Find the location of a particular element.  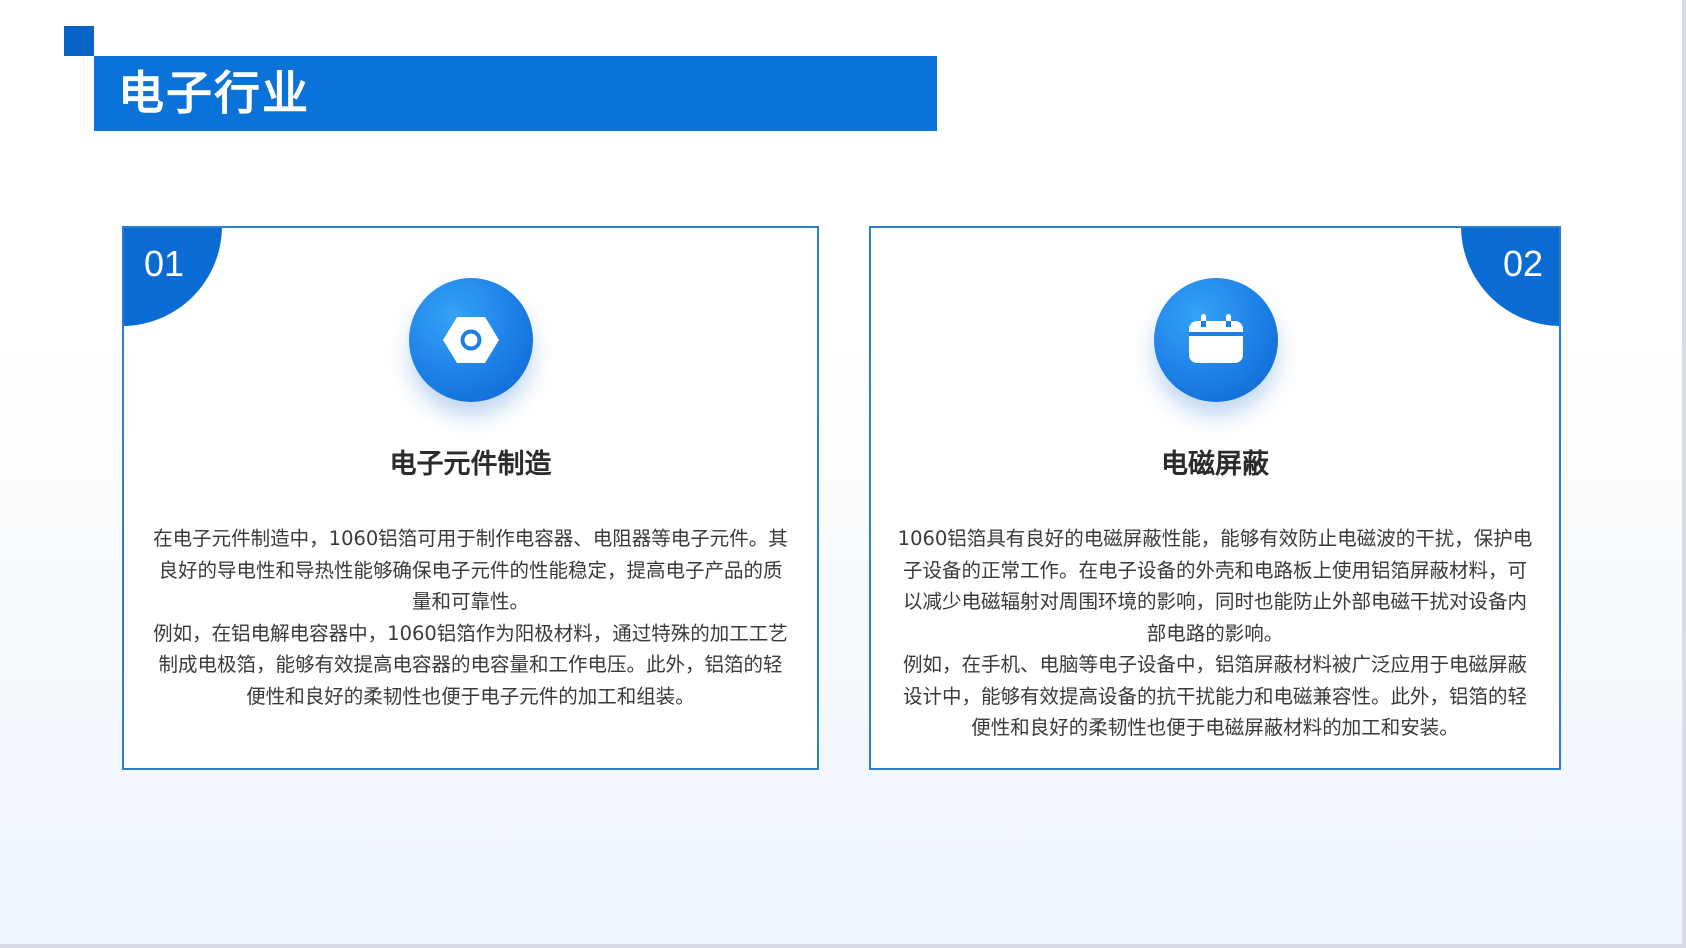

card-heading: 电磁屏蔽 is located at coordinates (1215, 464).